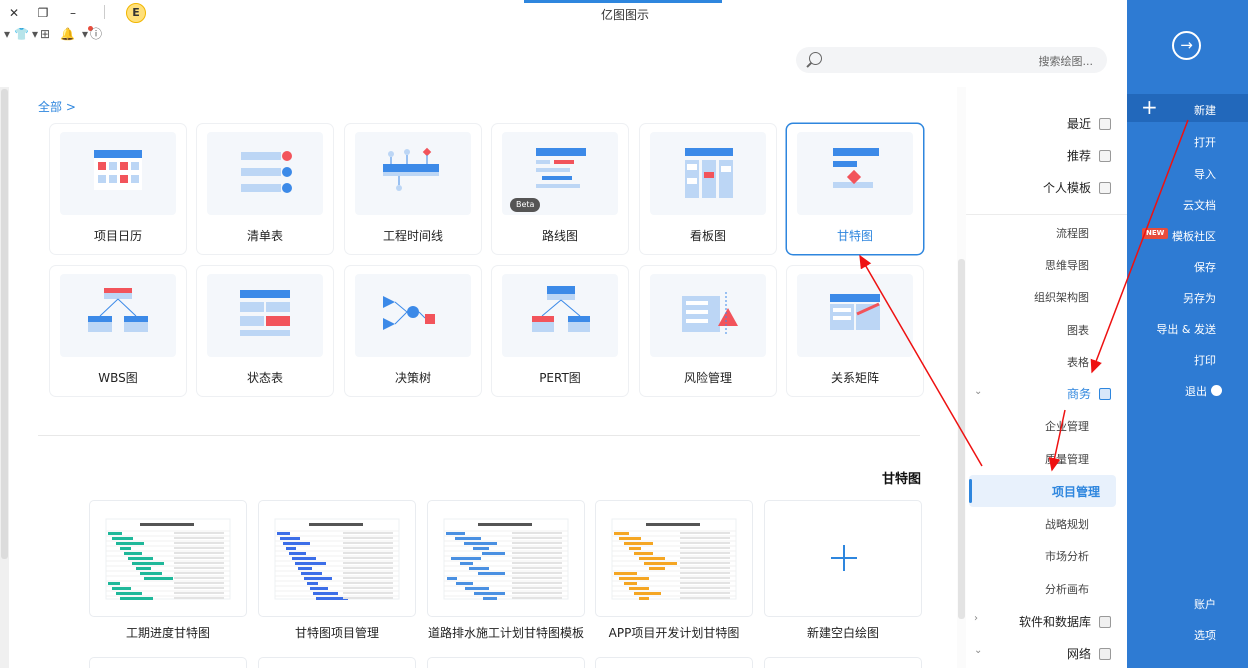  Describe the element at coordinates (1105, 393) in the screenshot. I see `briefcase-icon` at that location.